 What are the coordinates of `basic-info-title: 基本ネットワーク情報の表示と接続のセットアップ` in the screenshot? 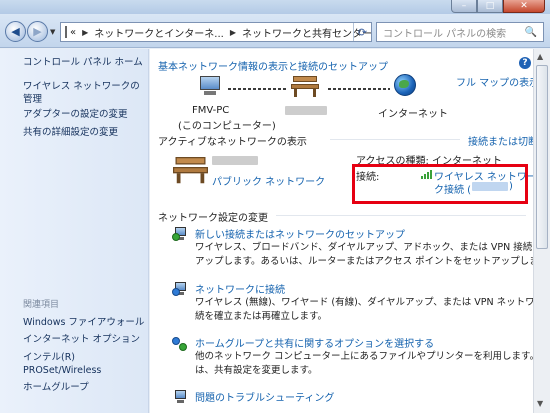 It's located at (273, 67).